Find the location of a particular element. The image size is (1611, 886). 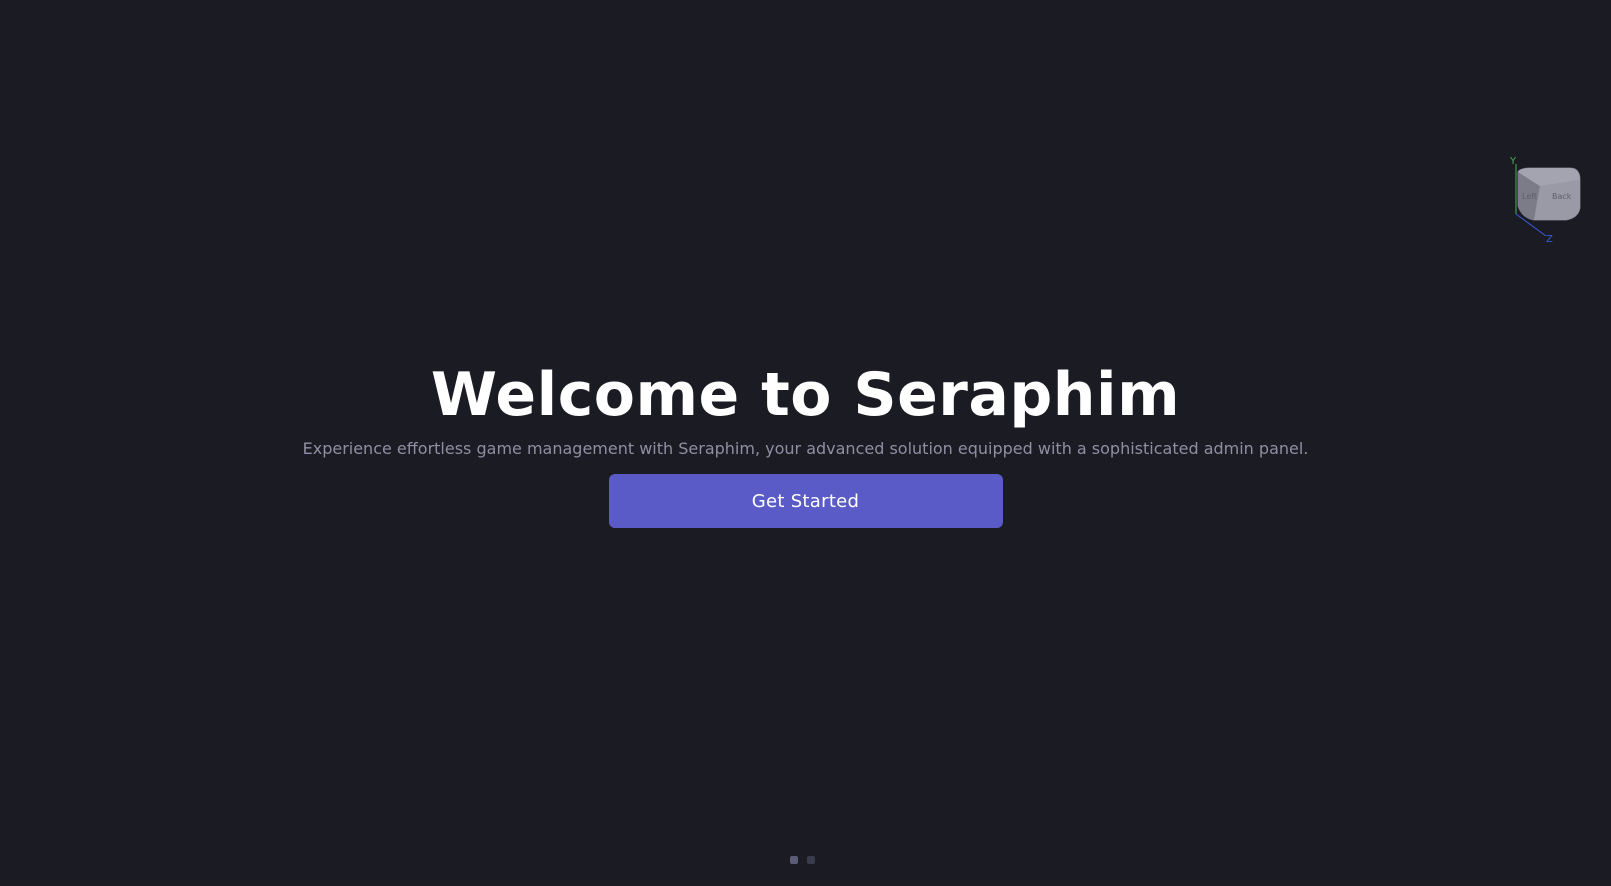

y-axis-label: Y is located at coordinates (1513, 161).